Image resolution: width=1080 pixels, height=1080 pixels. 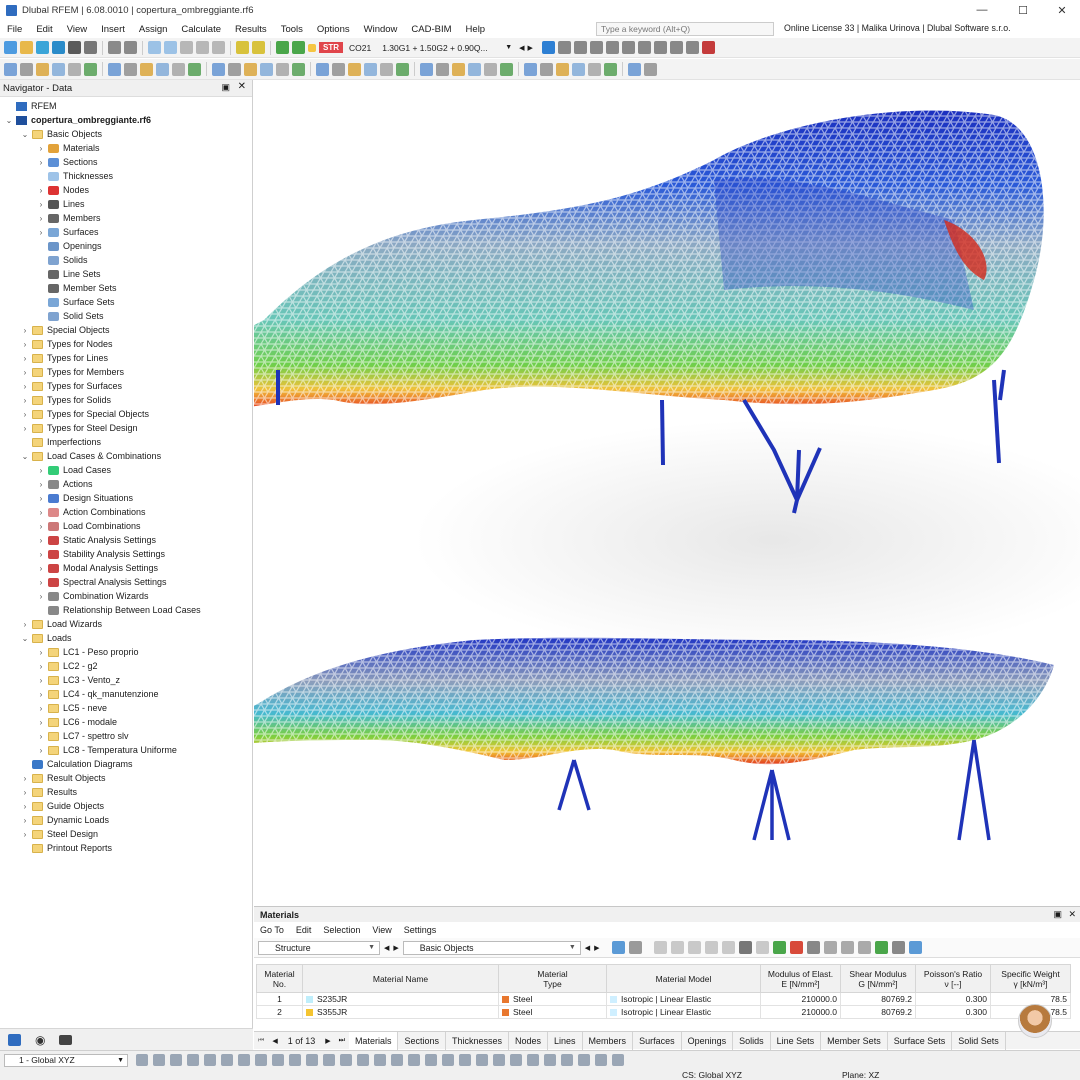 I want to click on structure-select: Structure ▼, so click(x=319, y=947).